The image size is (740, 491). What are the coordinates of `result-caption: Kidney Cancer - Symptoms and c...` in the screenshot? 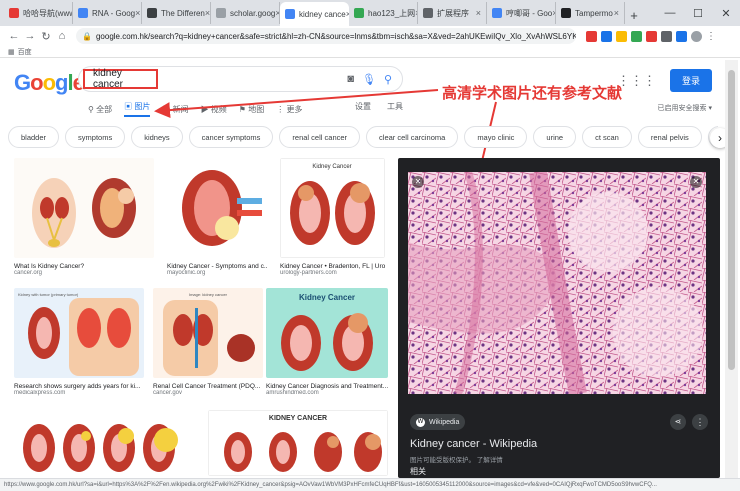 It's located at (217, 266).